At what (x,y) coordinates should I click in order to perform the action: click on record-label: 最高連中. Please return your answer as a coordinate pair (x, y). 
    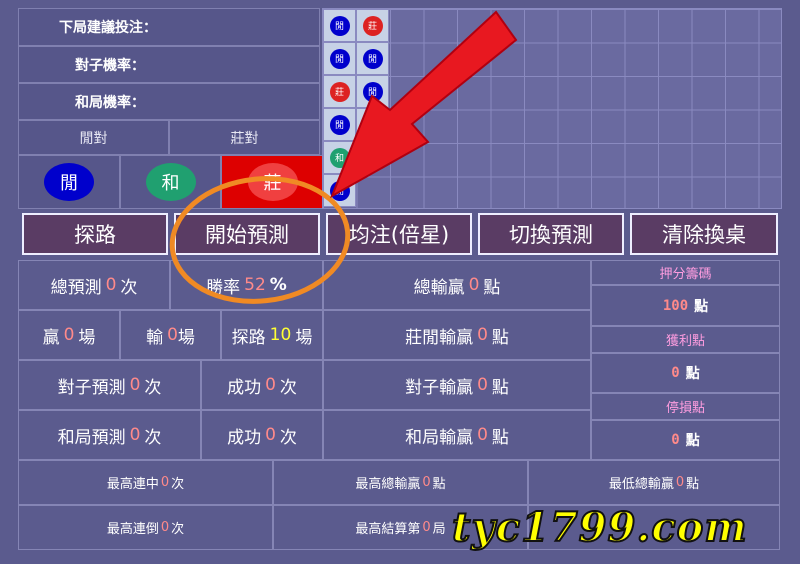
    Looking at the image, I should click on (132, 484).